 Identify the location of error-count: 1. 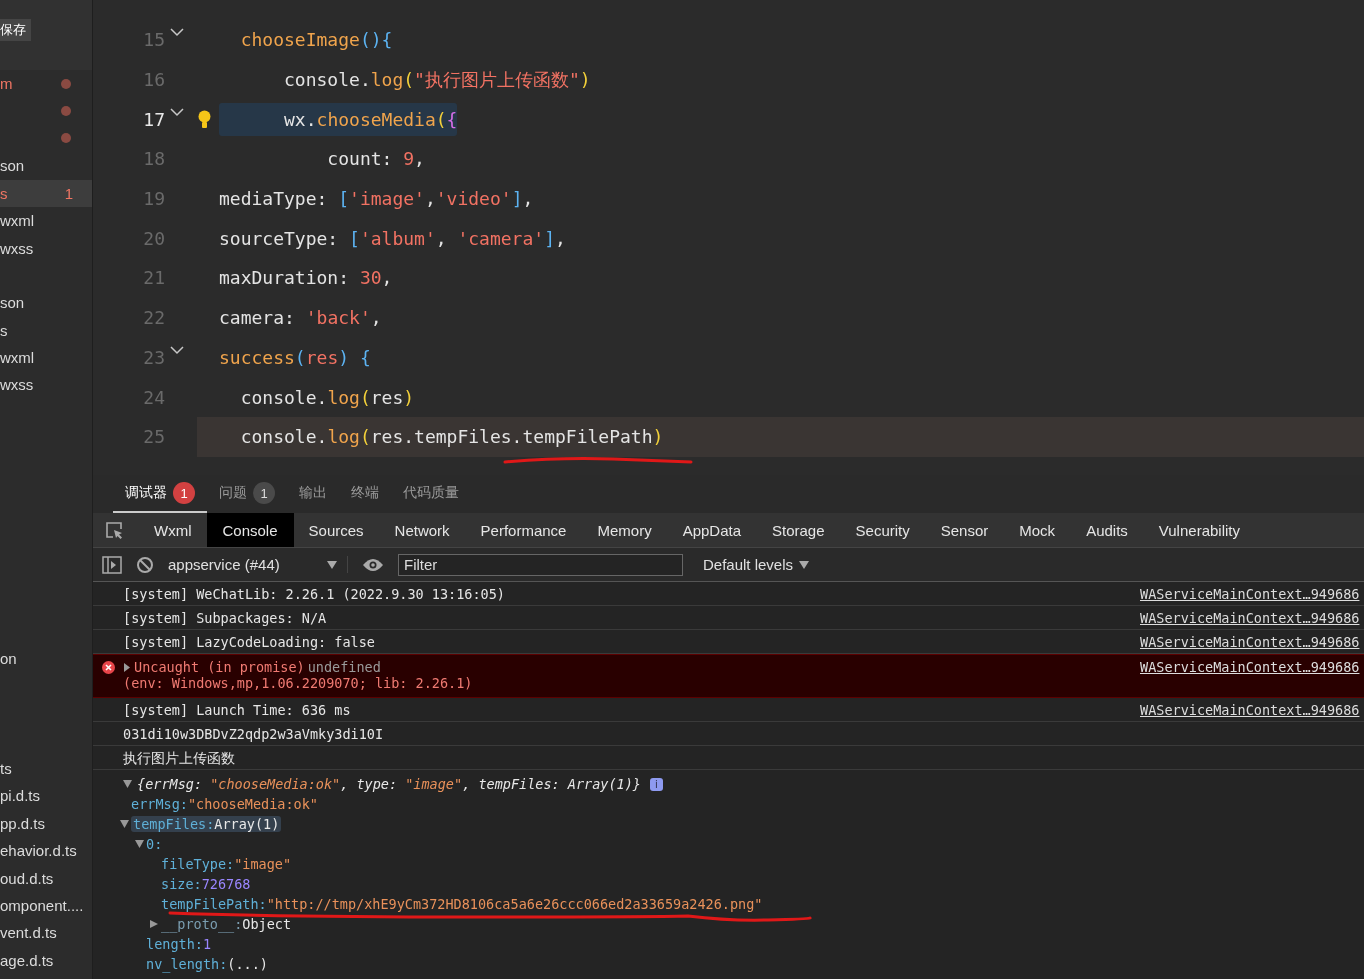
(68, 193).